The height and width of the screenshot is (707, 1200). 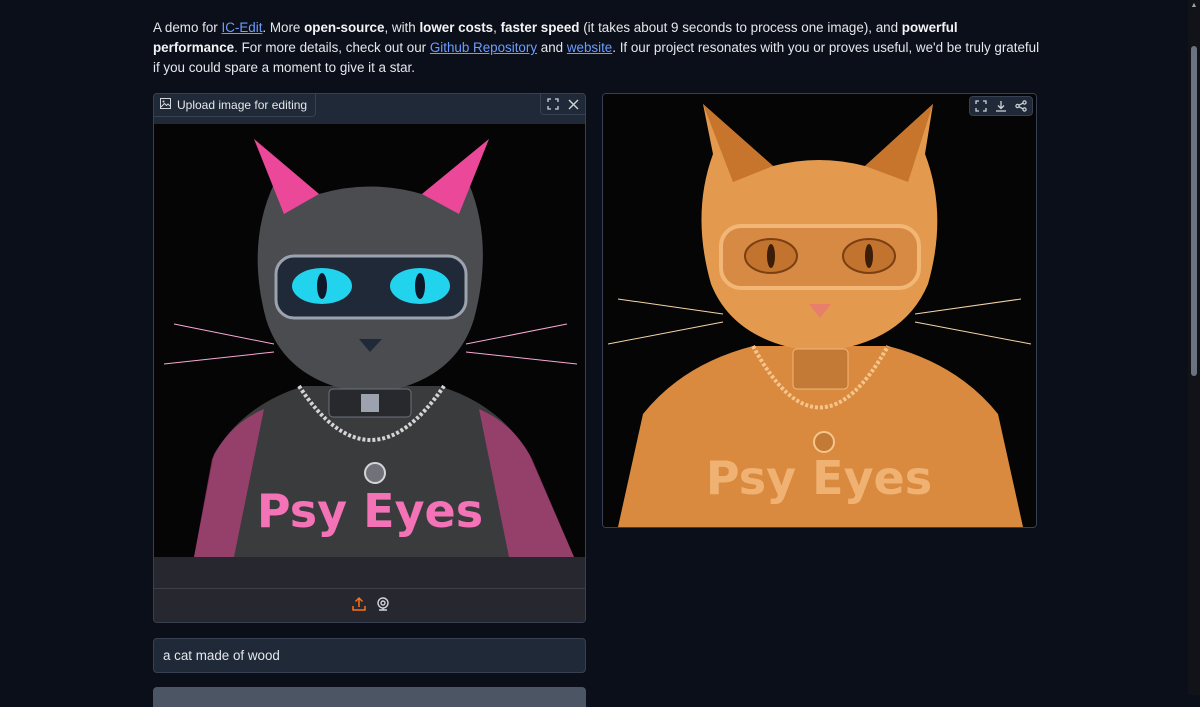 I want to click on upload-icon, so click(x=359, y=606).